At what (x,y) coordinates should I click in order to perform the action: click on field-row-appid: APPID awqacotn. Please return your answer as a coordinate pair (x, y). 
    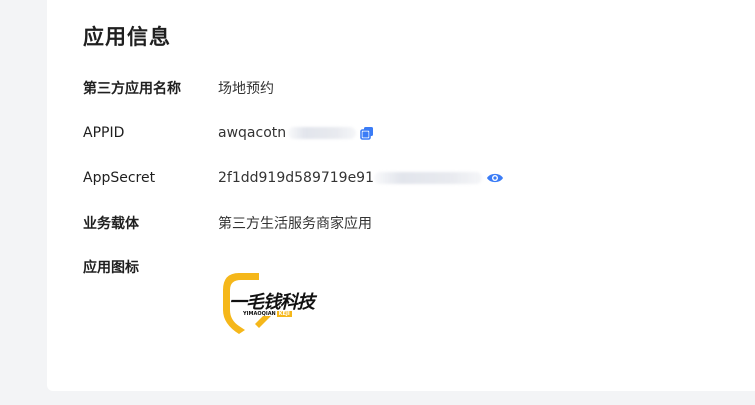
    Looking at the image, I should click on (228, 133).